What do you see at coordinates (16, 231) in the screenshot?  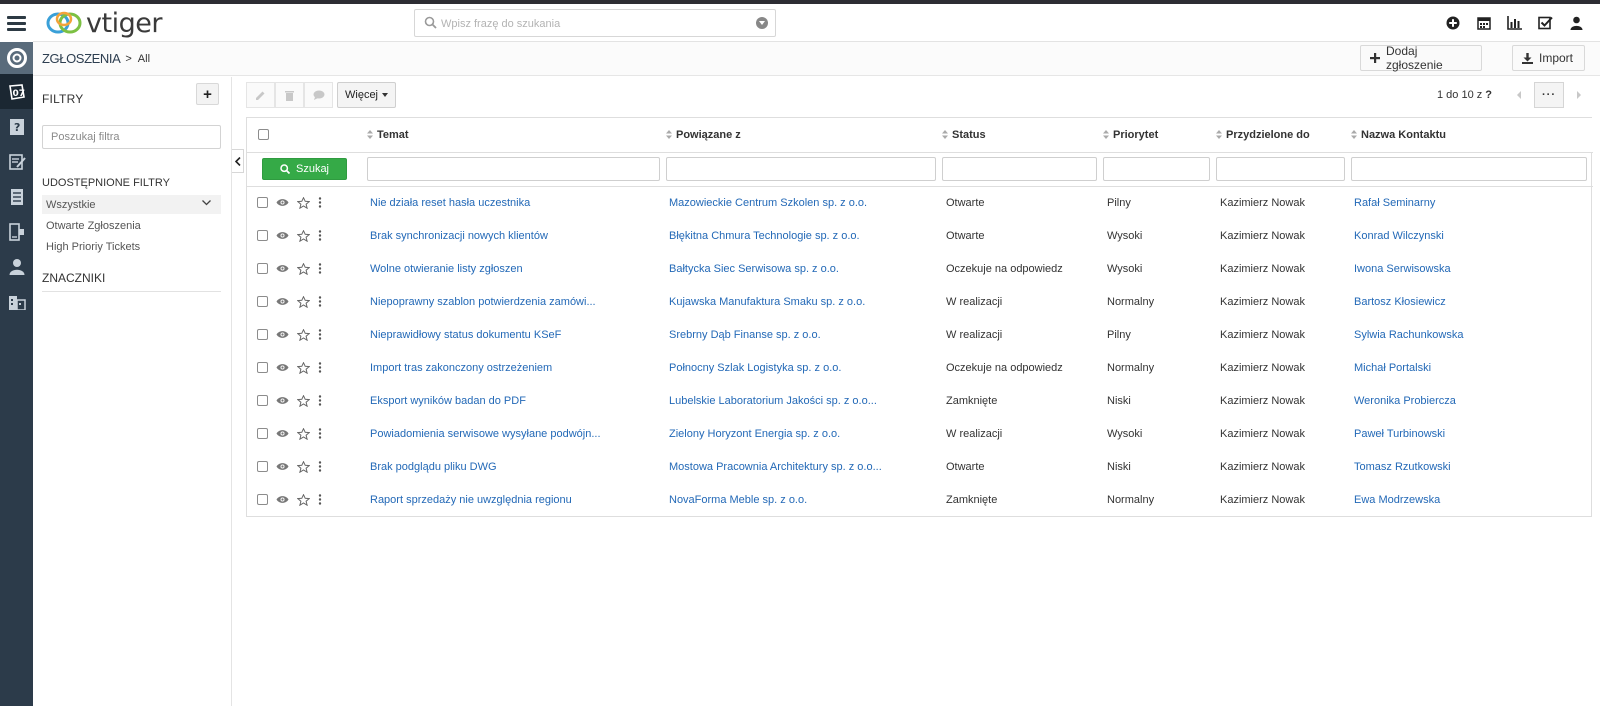 I see `assets-icon` at bounding box center [16, 231].